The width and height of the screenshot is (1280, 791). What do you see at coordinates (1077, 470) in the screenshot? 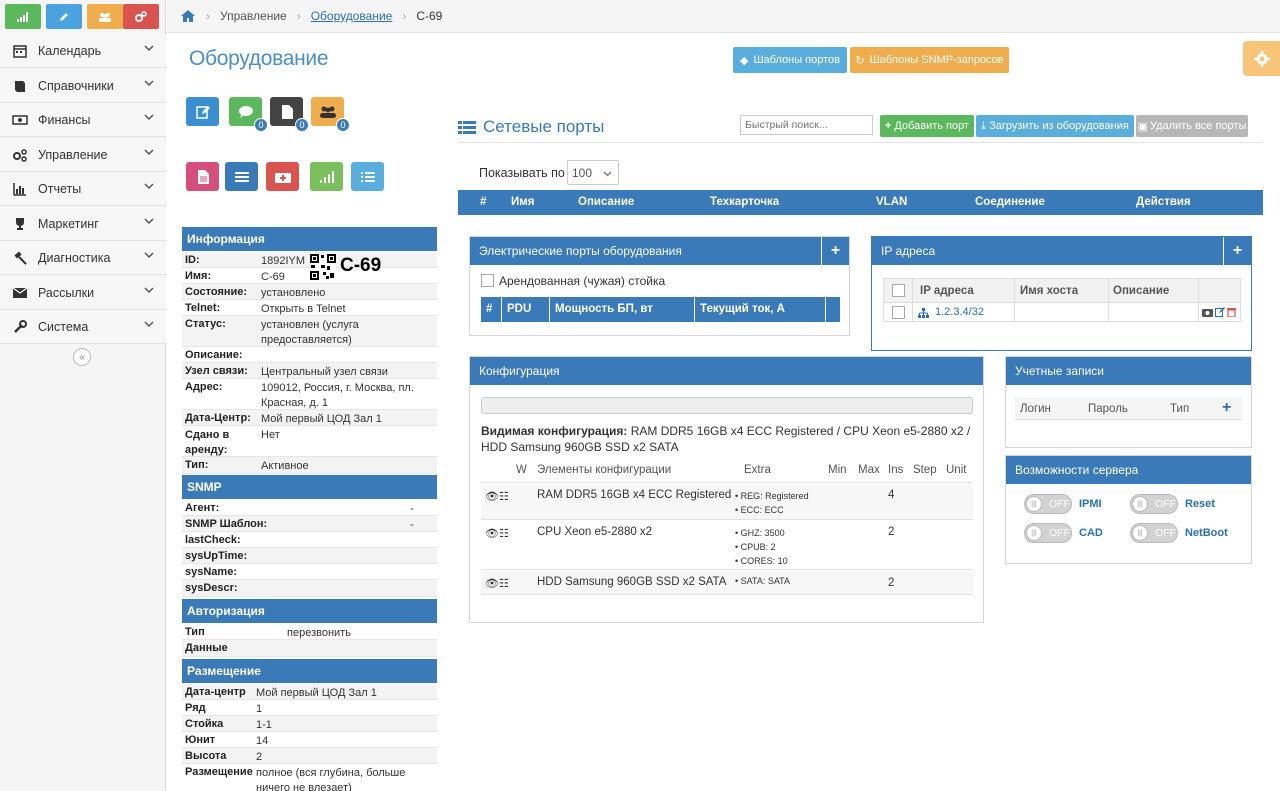
I see `panel-title: Возможности сервера` at bounding box center [1077, 470].